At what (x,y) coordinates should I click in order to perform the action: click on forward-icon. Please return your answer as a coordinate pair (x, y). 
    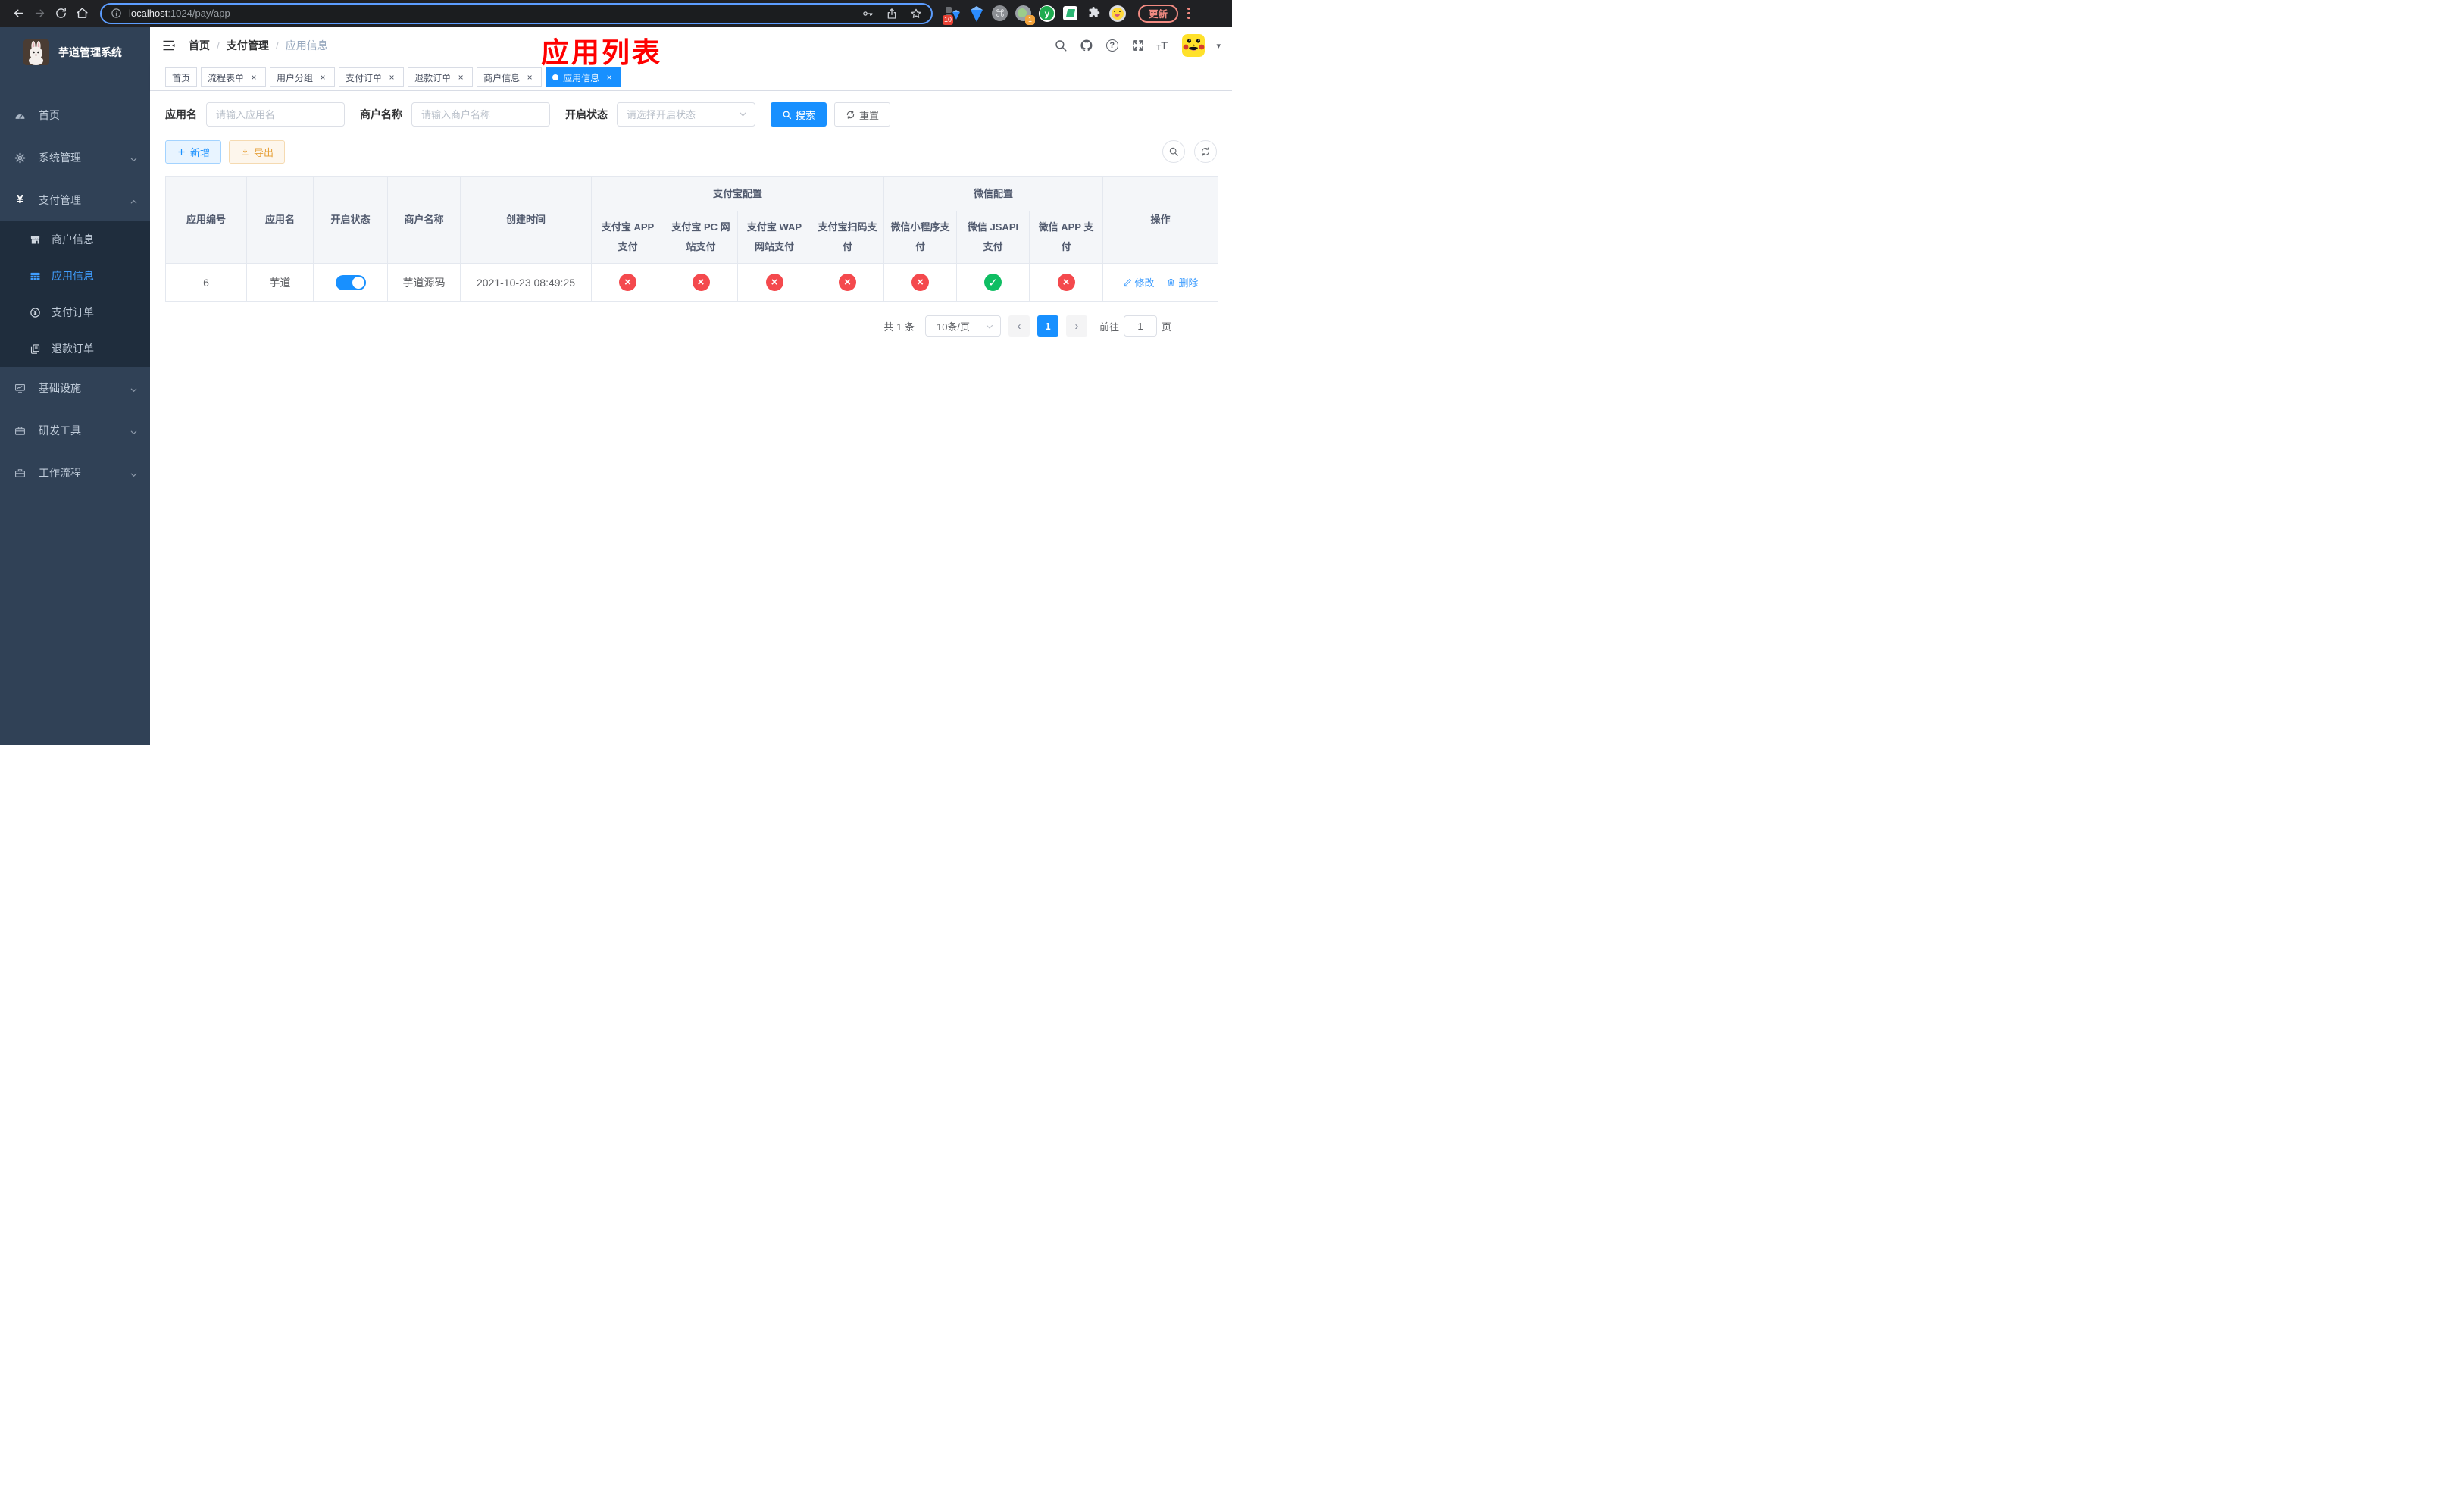
    Looking at the image, I should click on (39, 14).